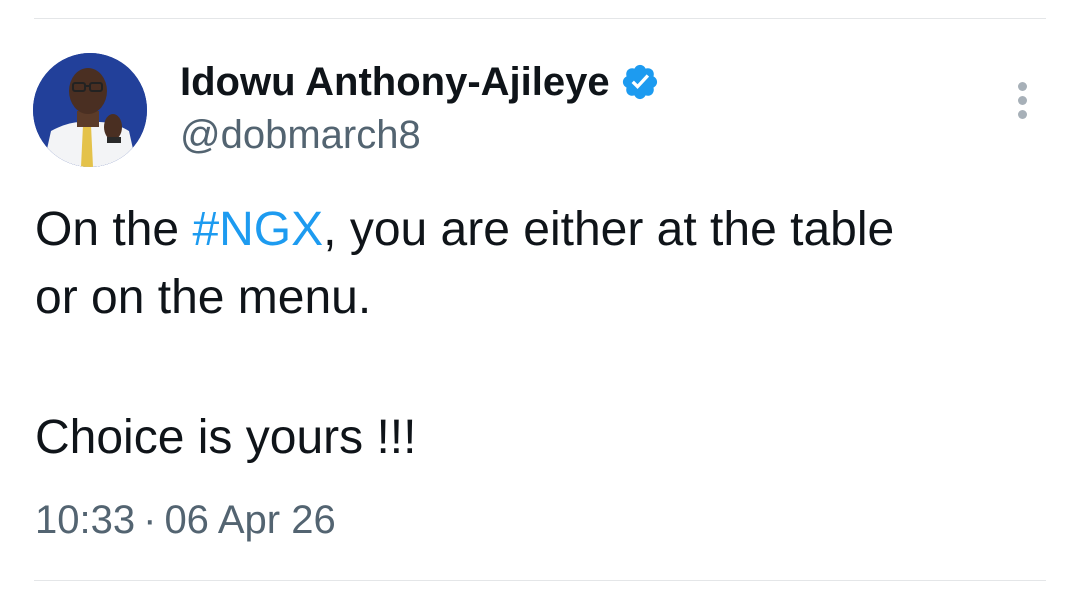 The image size is (1080, 598). I want to click on tweet-text-before-hashtag: On the, so click(114, 229).